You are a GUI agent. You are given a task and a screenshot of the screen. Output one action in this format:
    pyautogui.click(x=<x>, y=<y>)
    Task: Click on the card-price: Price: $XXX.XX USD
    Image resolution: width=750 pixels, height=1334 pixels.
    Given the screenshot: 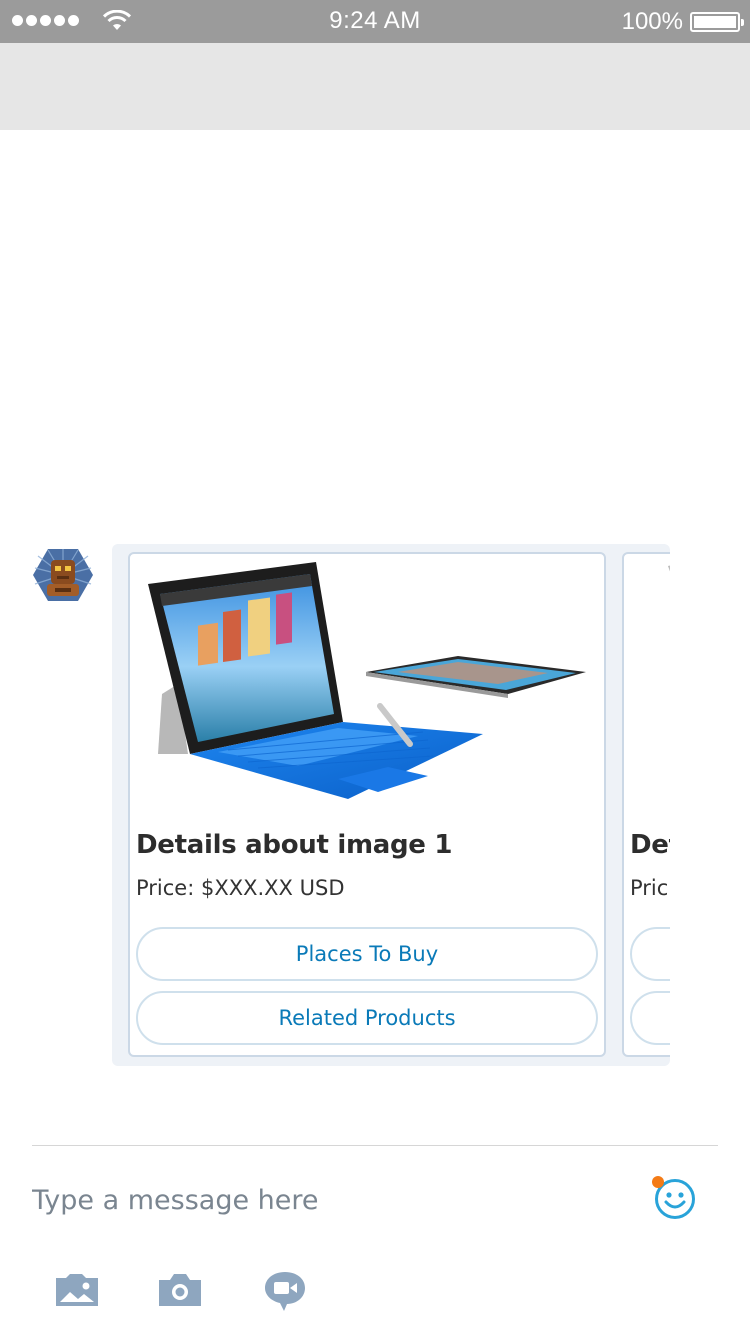 What is the action you would take?
    pyautogui.click(x=240, y=888)
    